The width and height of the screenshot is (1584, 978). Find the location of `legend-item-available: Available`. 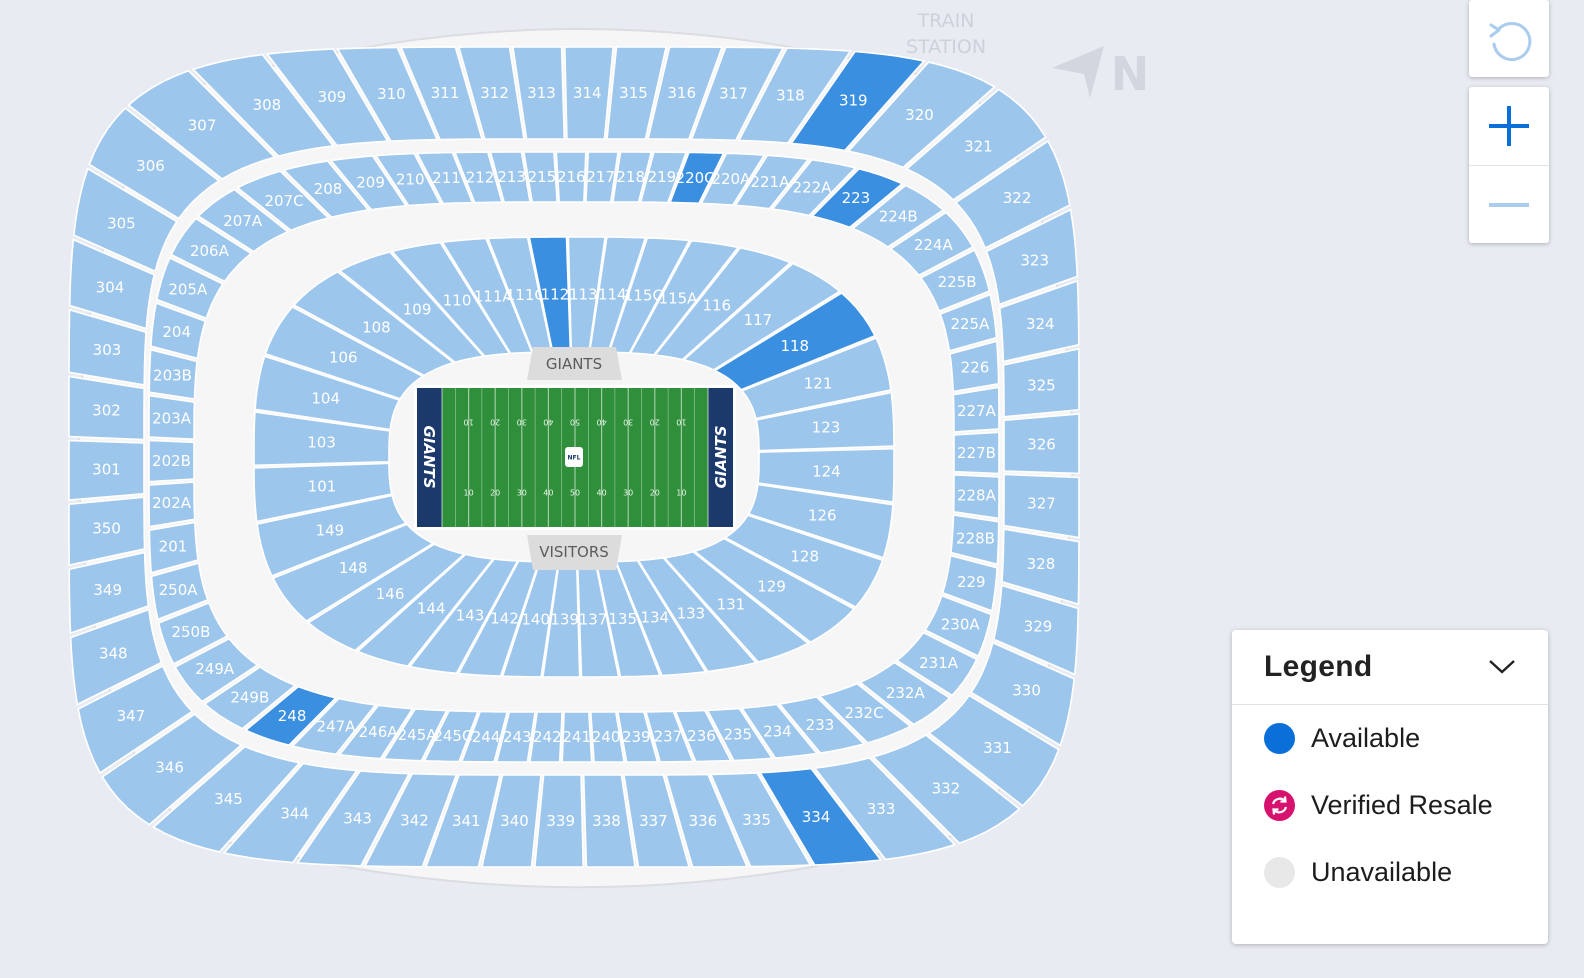

legend-item-available: Available is located at coordinates (1390, 738).